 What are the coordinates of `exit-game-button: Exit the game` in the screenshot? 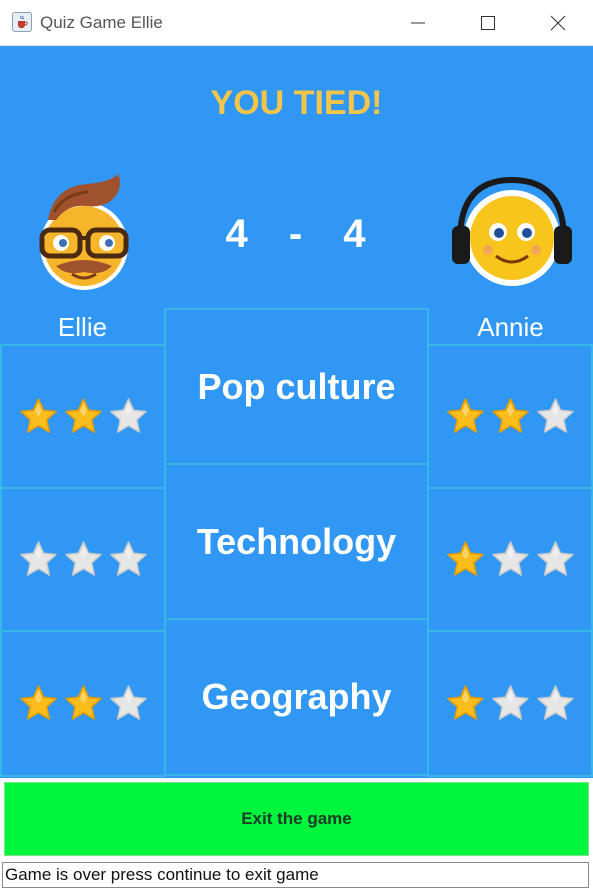 It's located at (296, 819).